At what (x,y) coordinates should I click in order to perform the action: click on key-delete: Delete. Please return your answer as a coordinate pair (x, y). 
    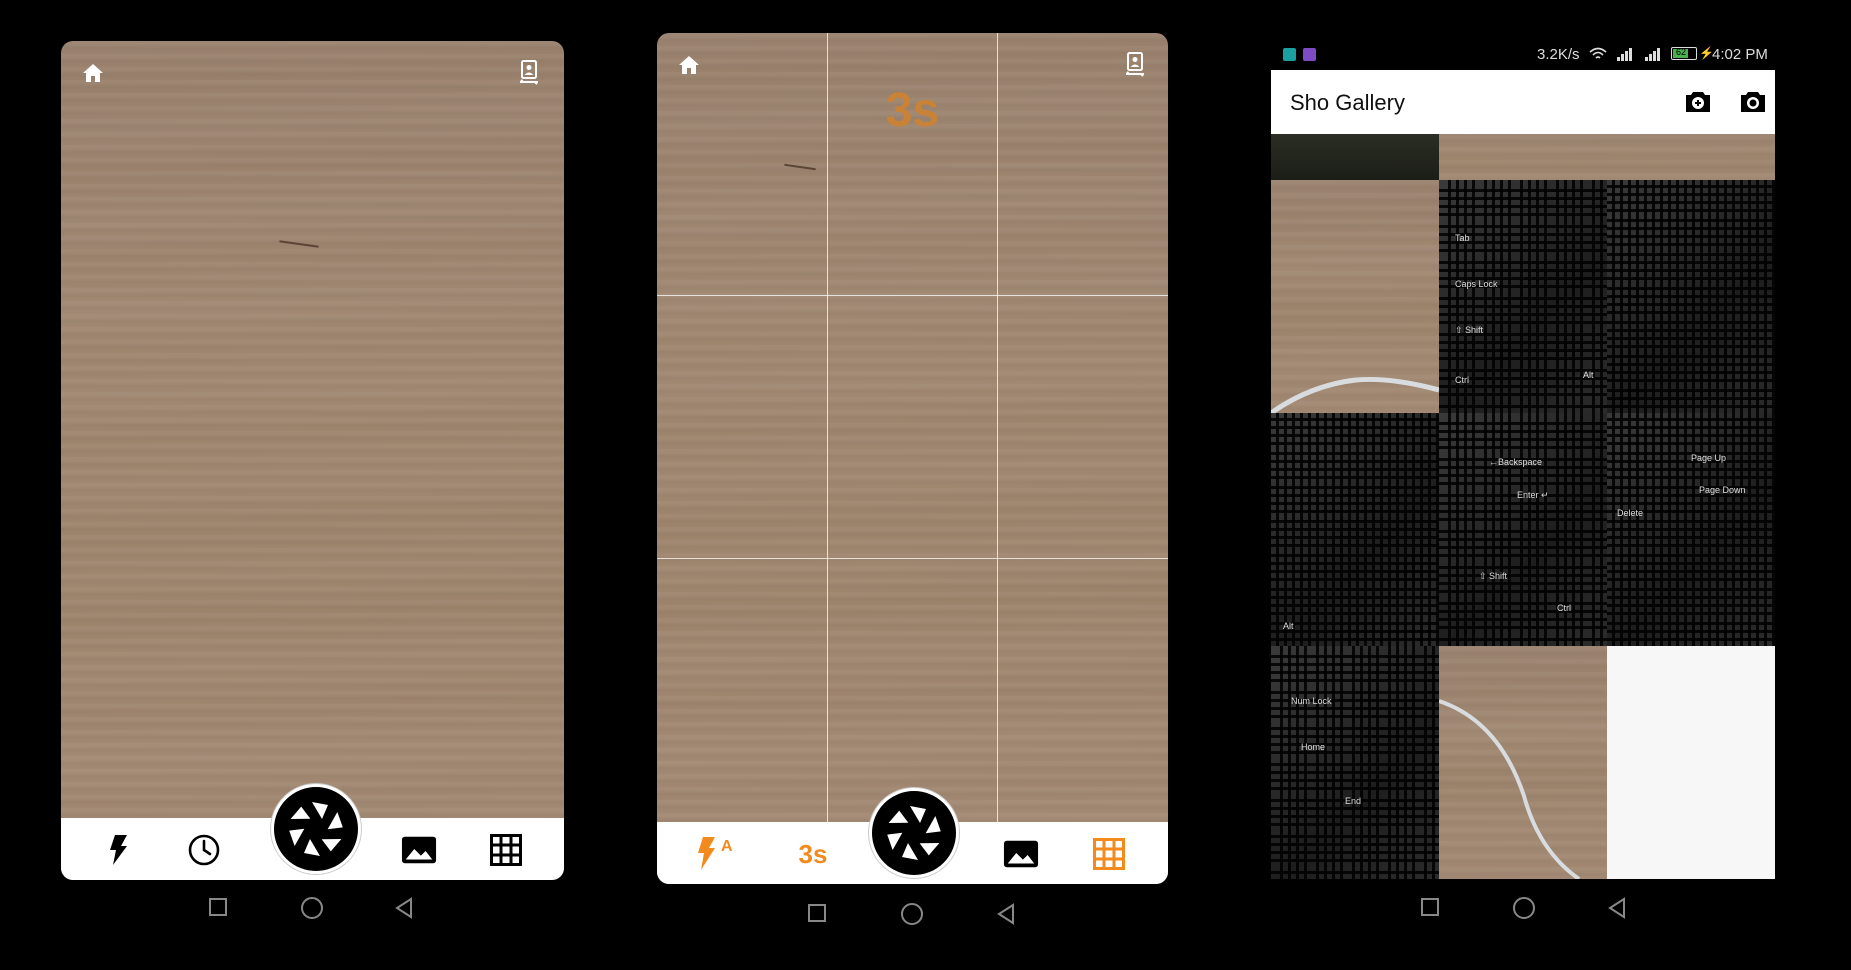
    Looking at the image, I should click on (1630, 513).